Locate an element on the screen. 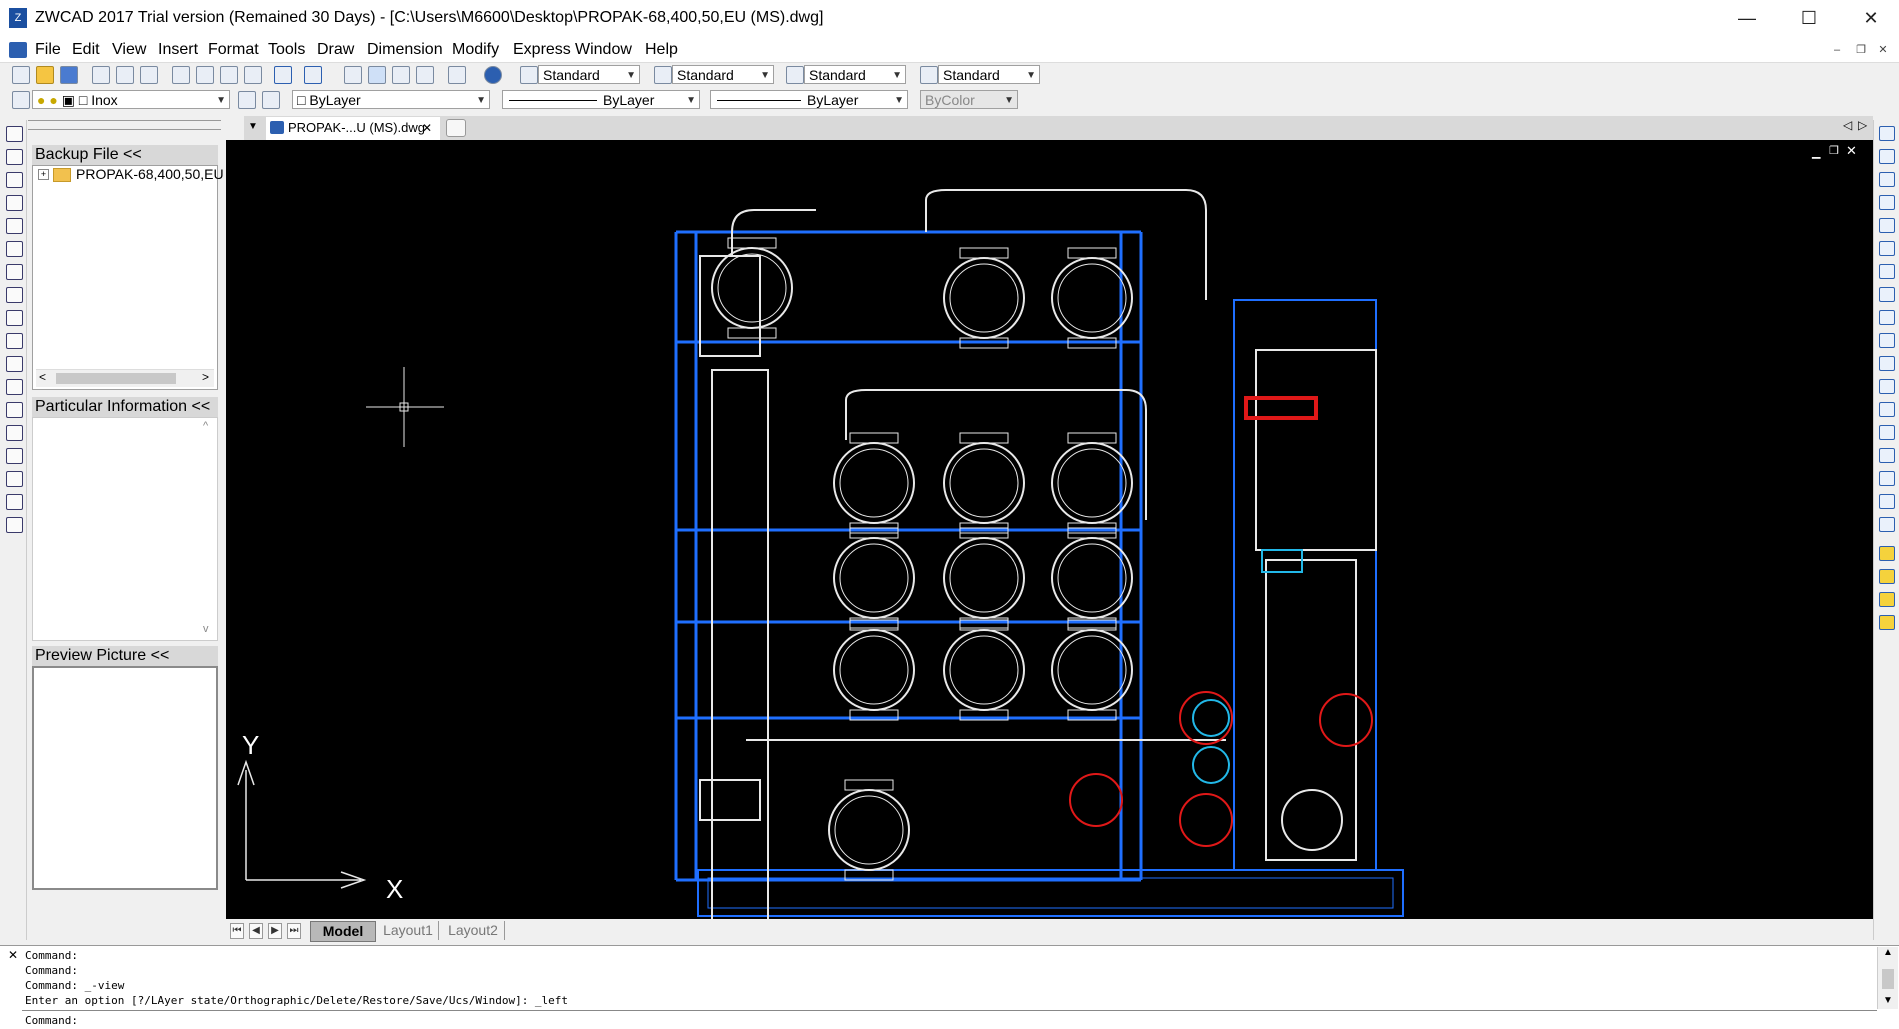 The image size is (1899, 1029). menu-edit: Edit is located at coordinates (86, 50).